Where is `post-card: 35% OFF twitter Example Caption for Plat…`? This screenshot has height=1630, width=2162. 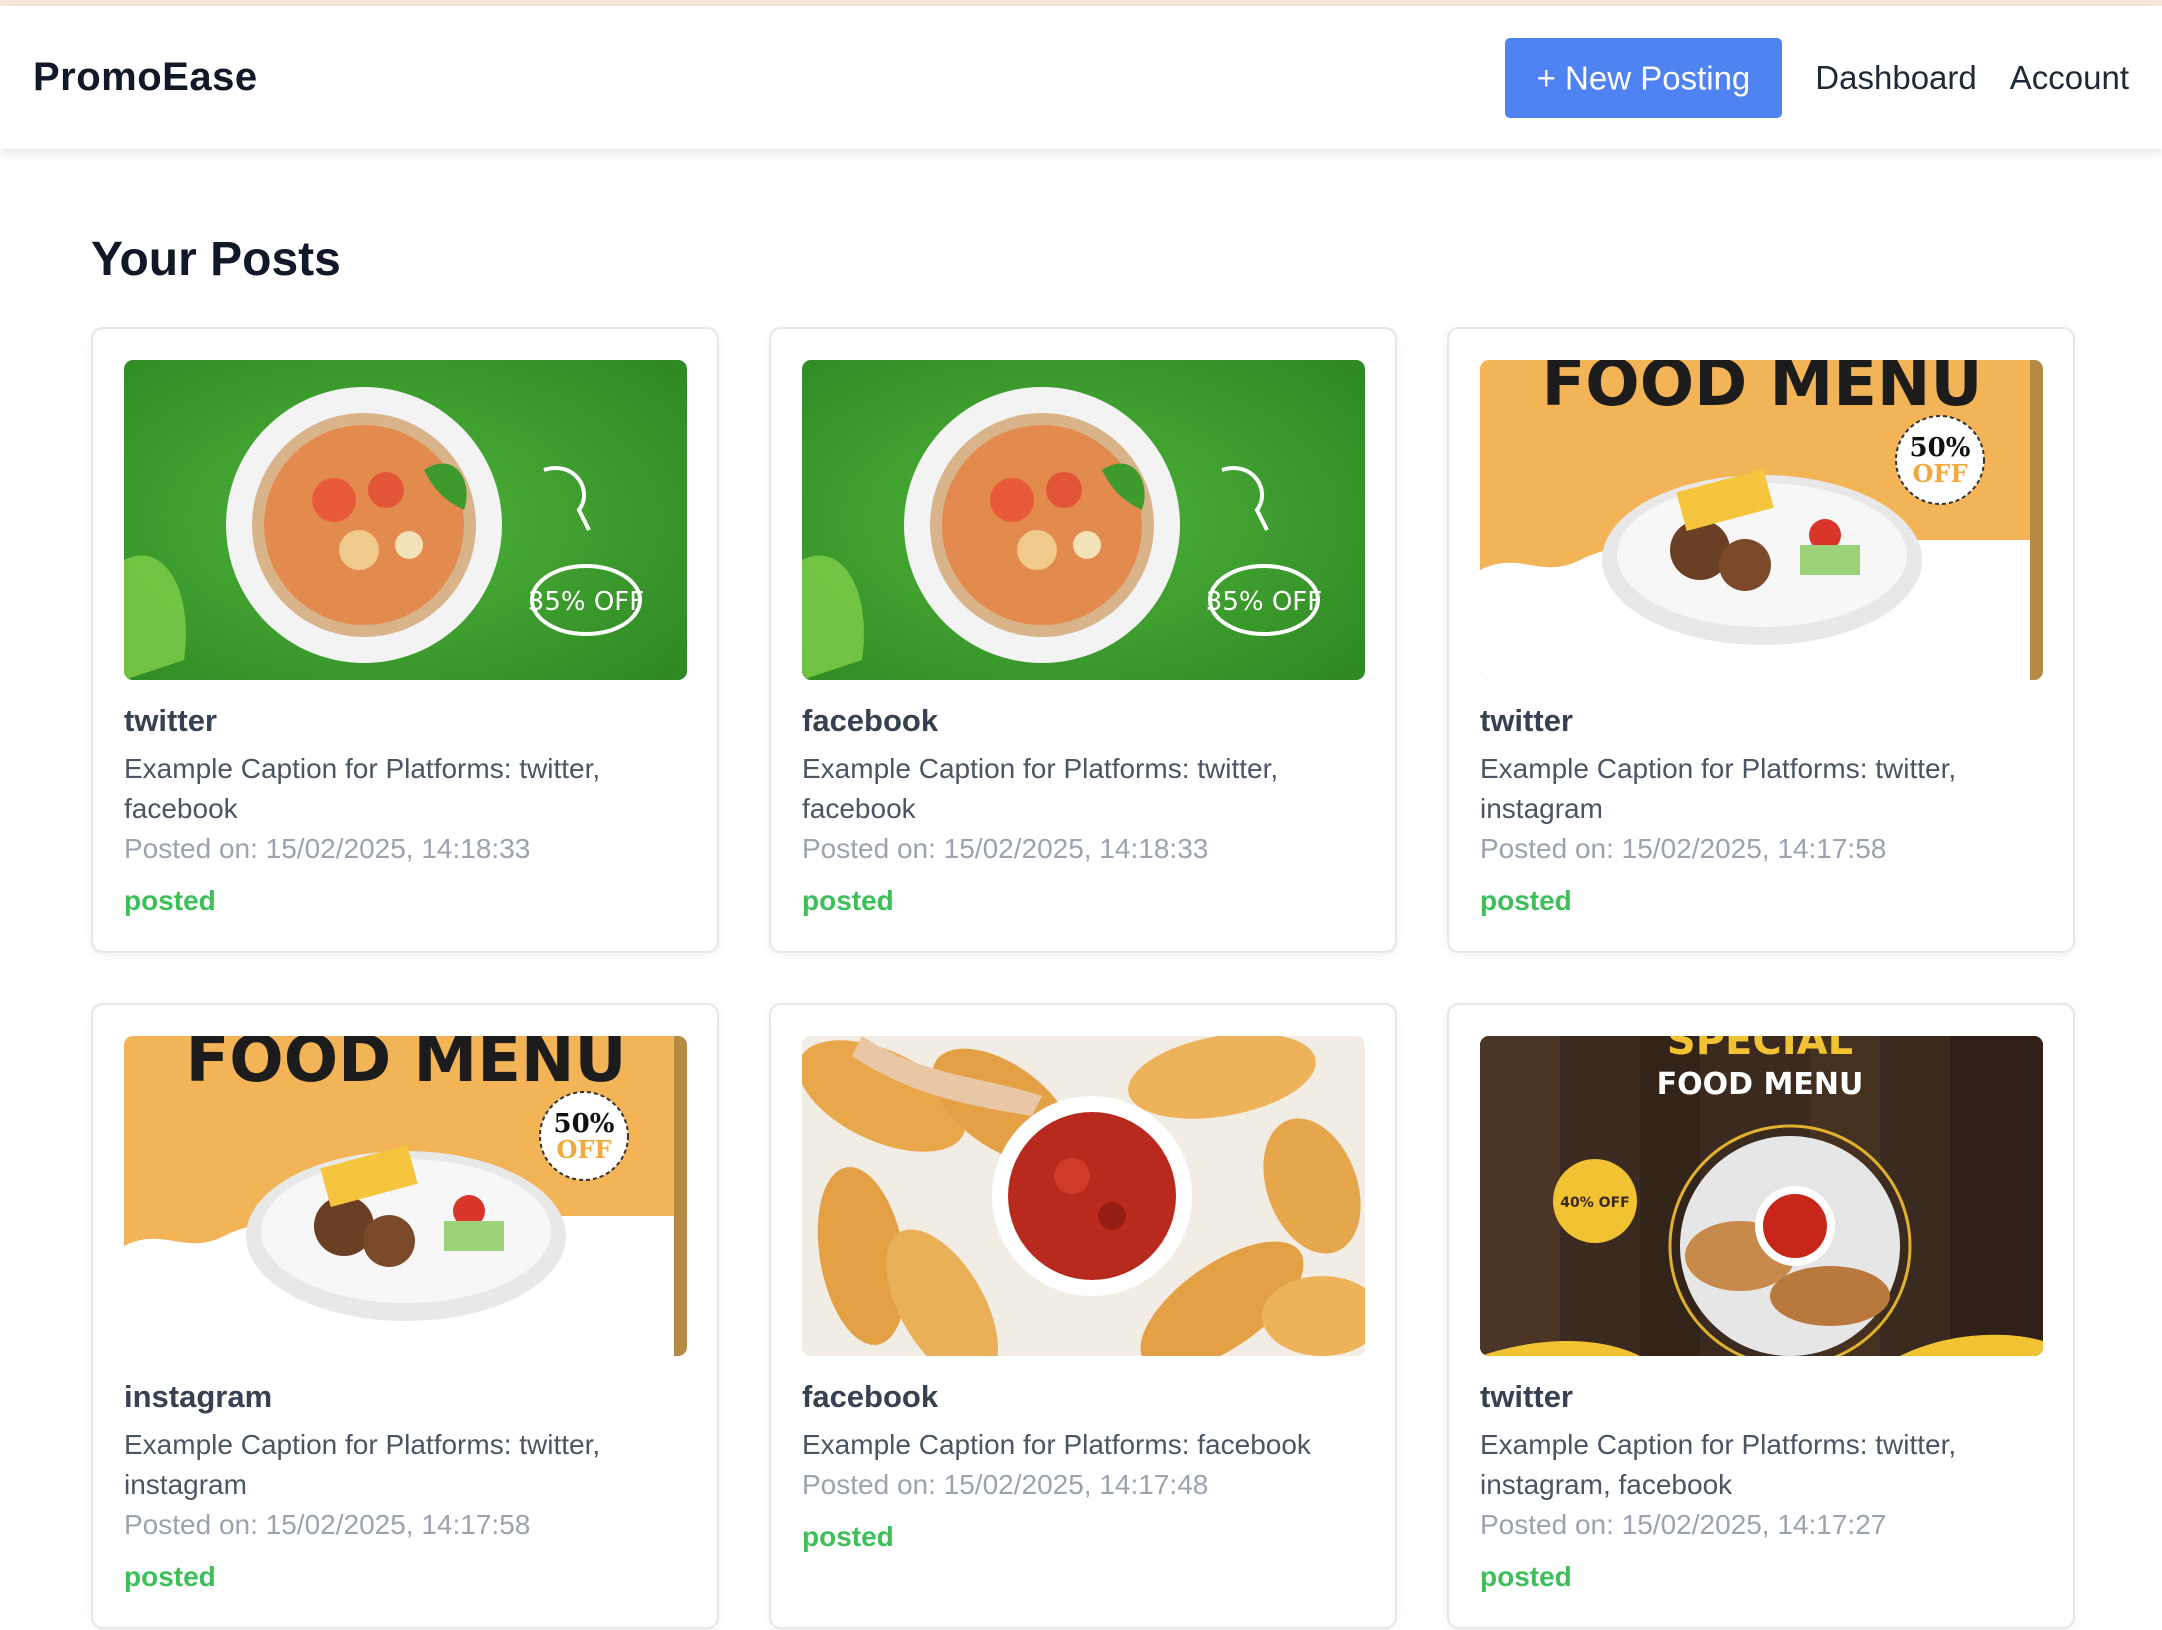
post-card: 35% OFF twitter Example Caption for Plat… is located at coordinates (405, 640).